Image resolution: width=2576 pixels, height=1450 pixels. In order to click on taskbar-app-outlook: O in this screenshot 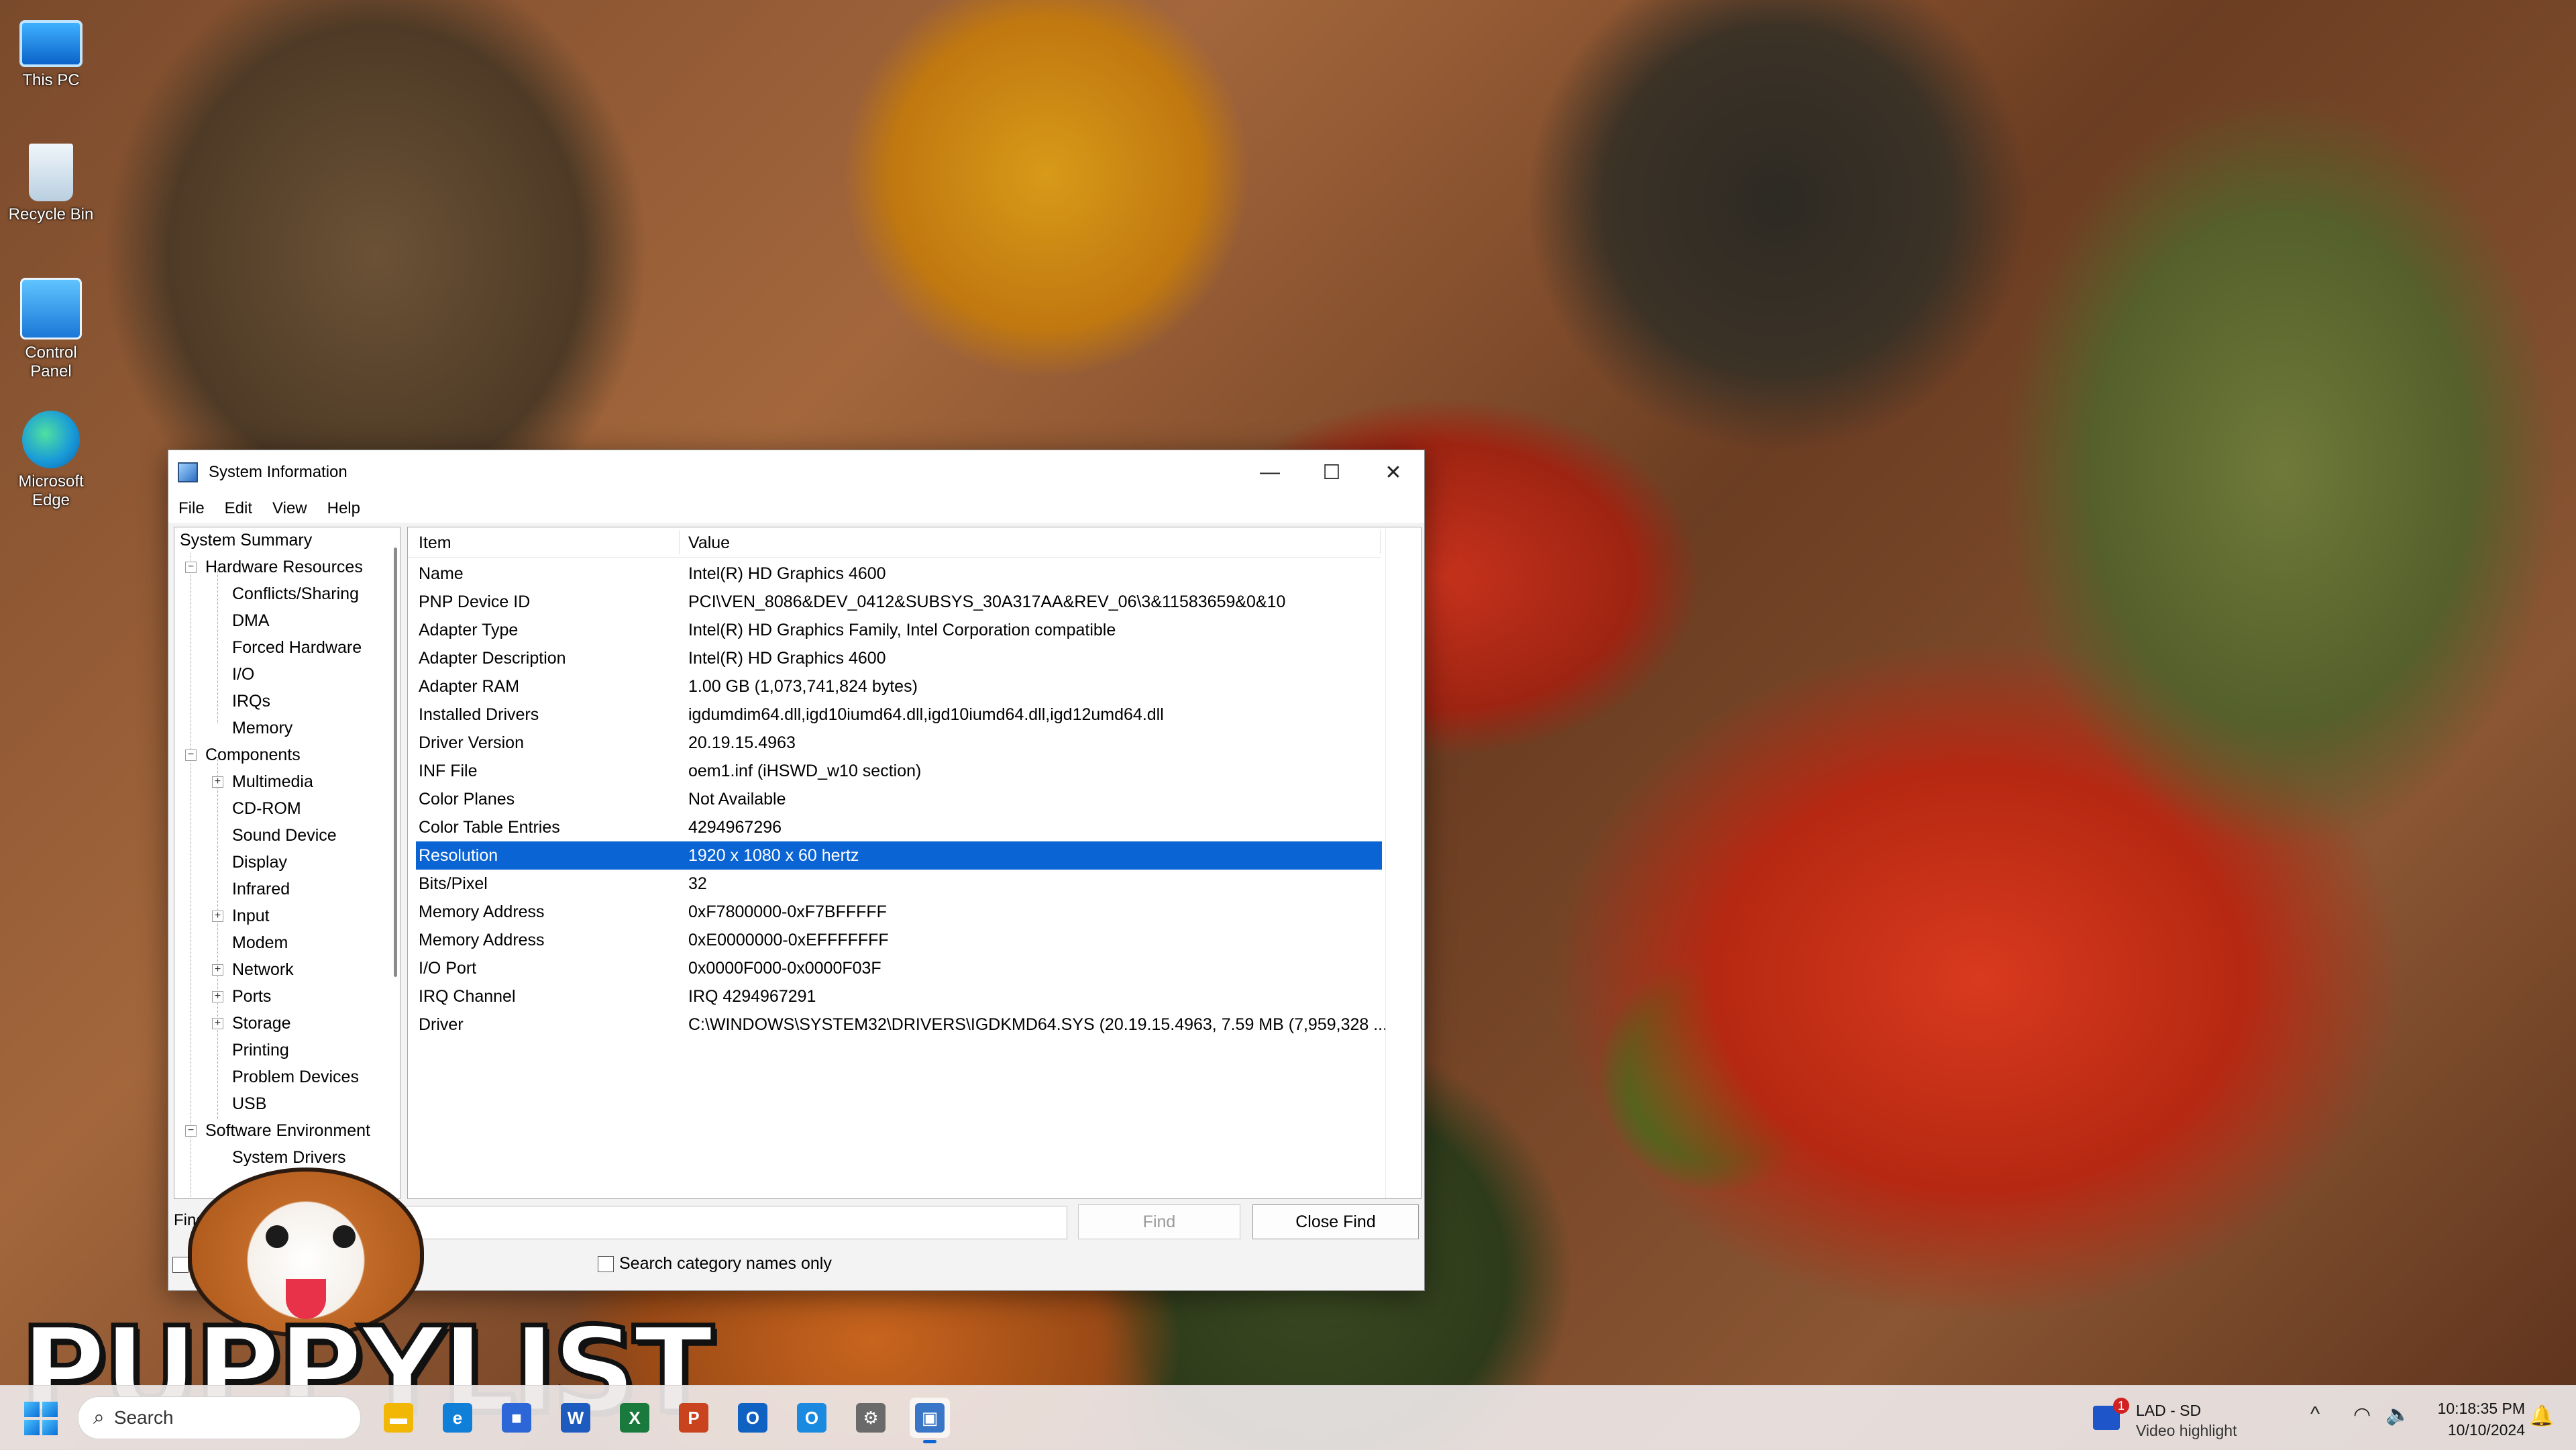, I will do `click(753, 1418)`.